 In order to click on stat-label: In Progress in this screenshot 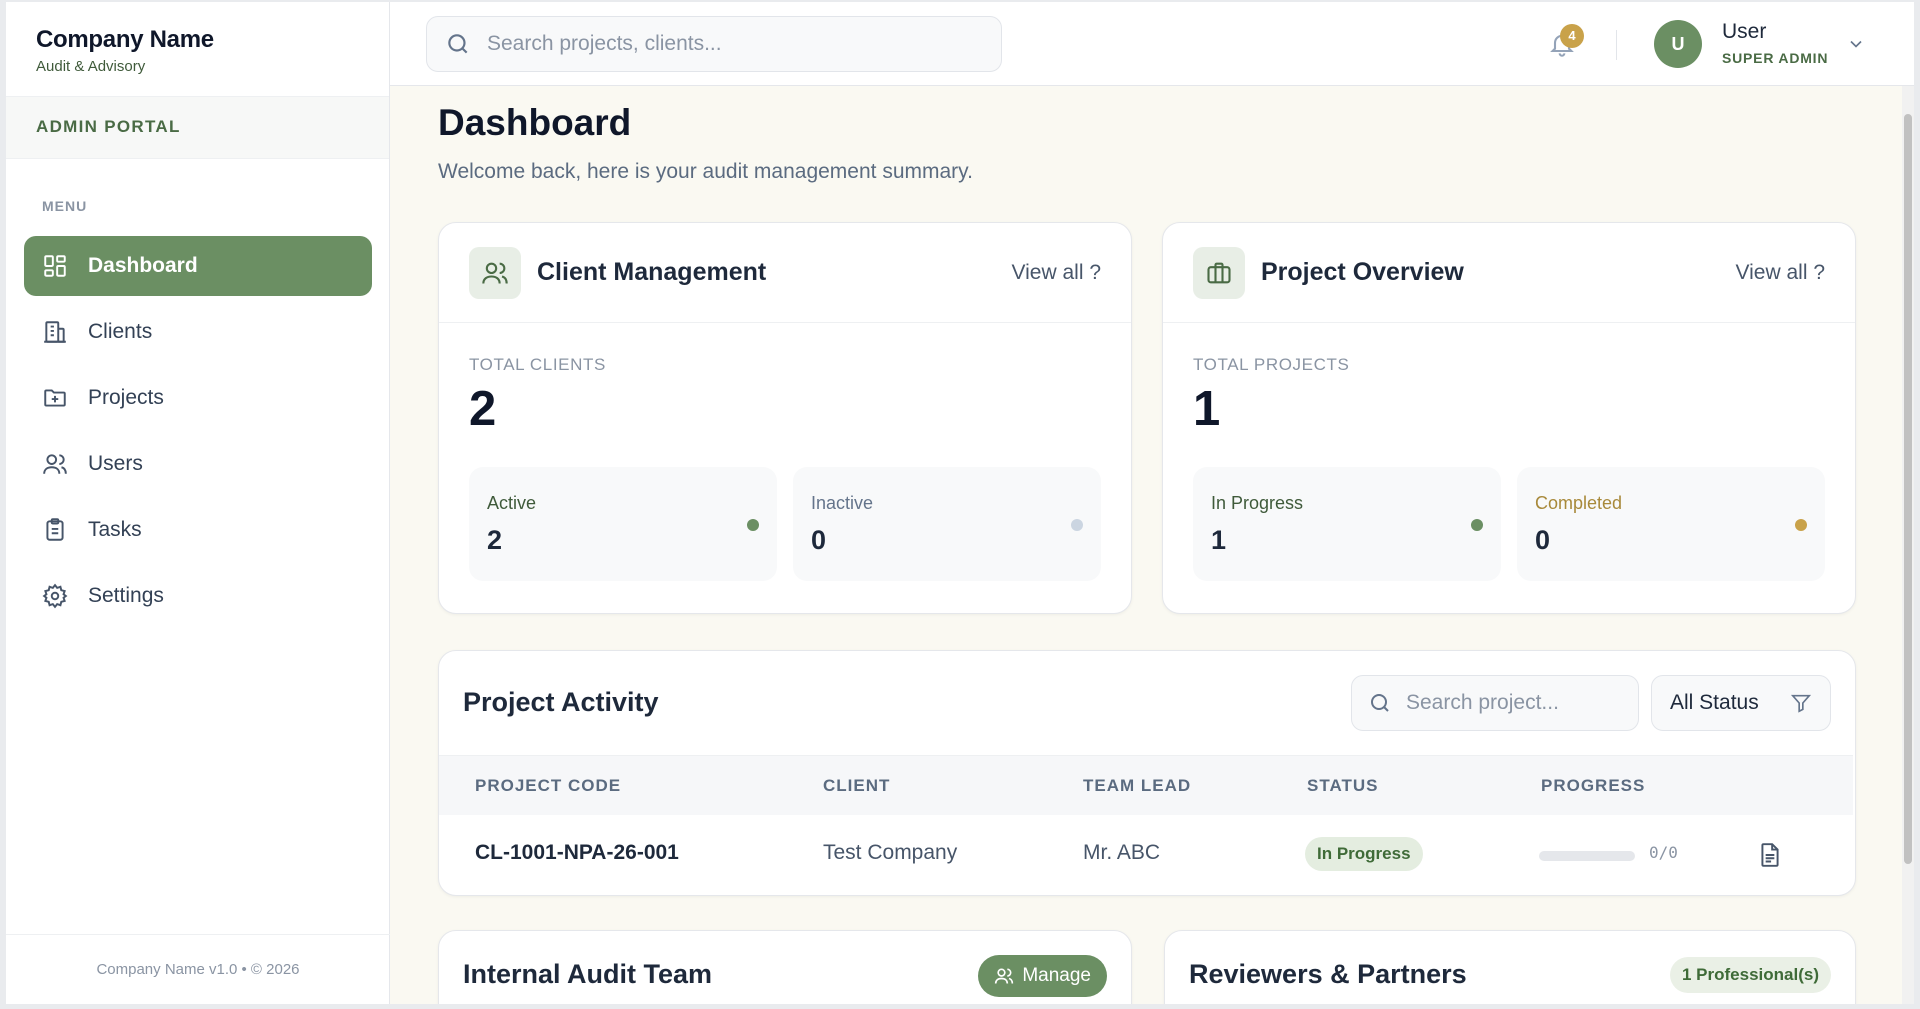, I will do `click(1257, 503)`.